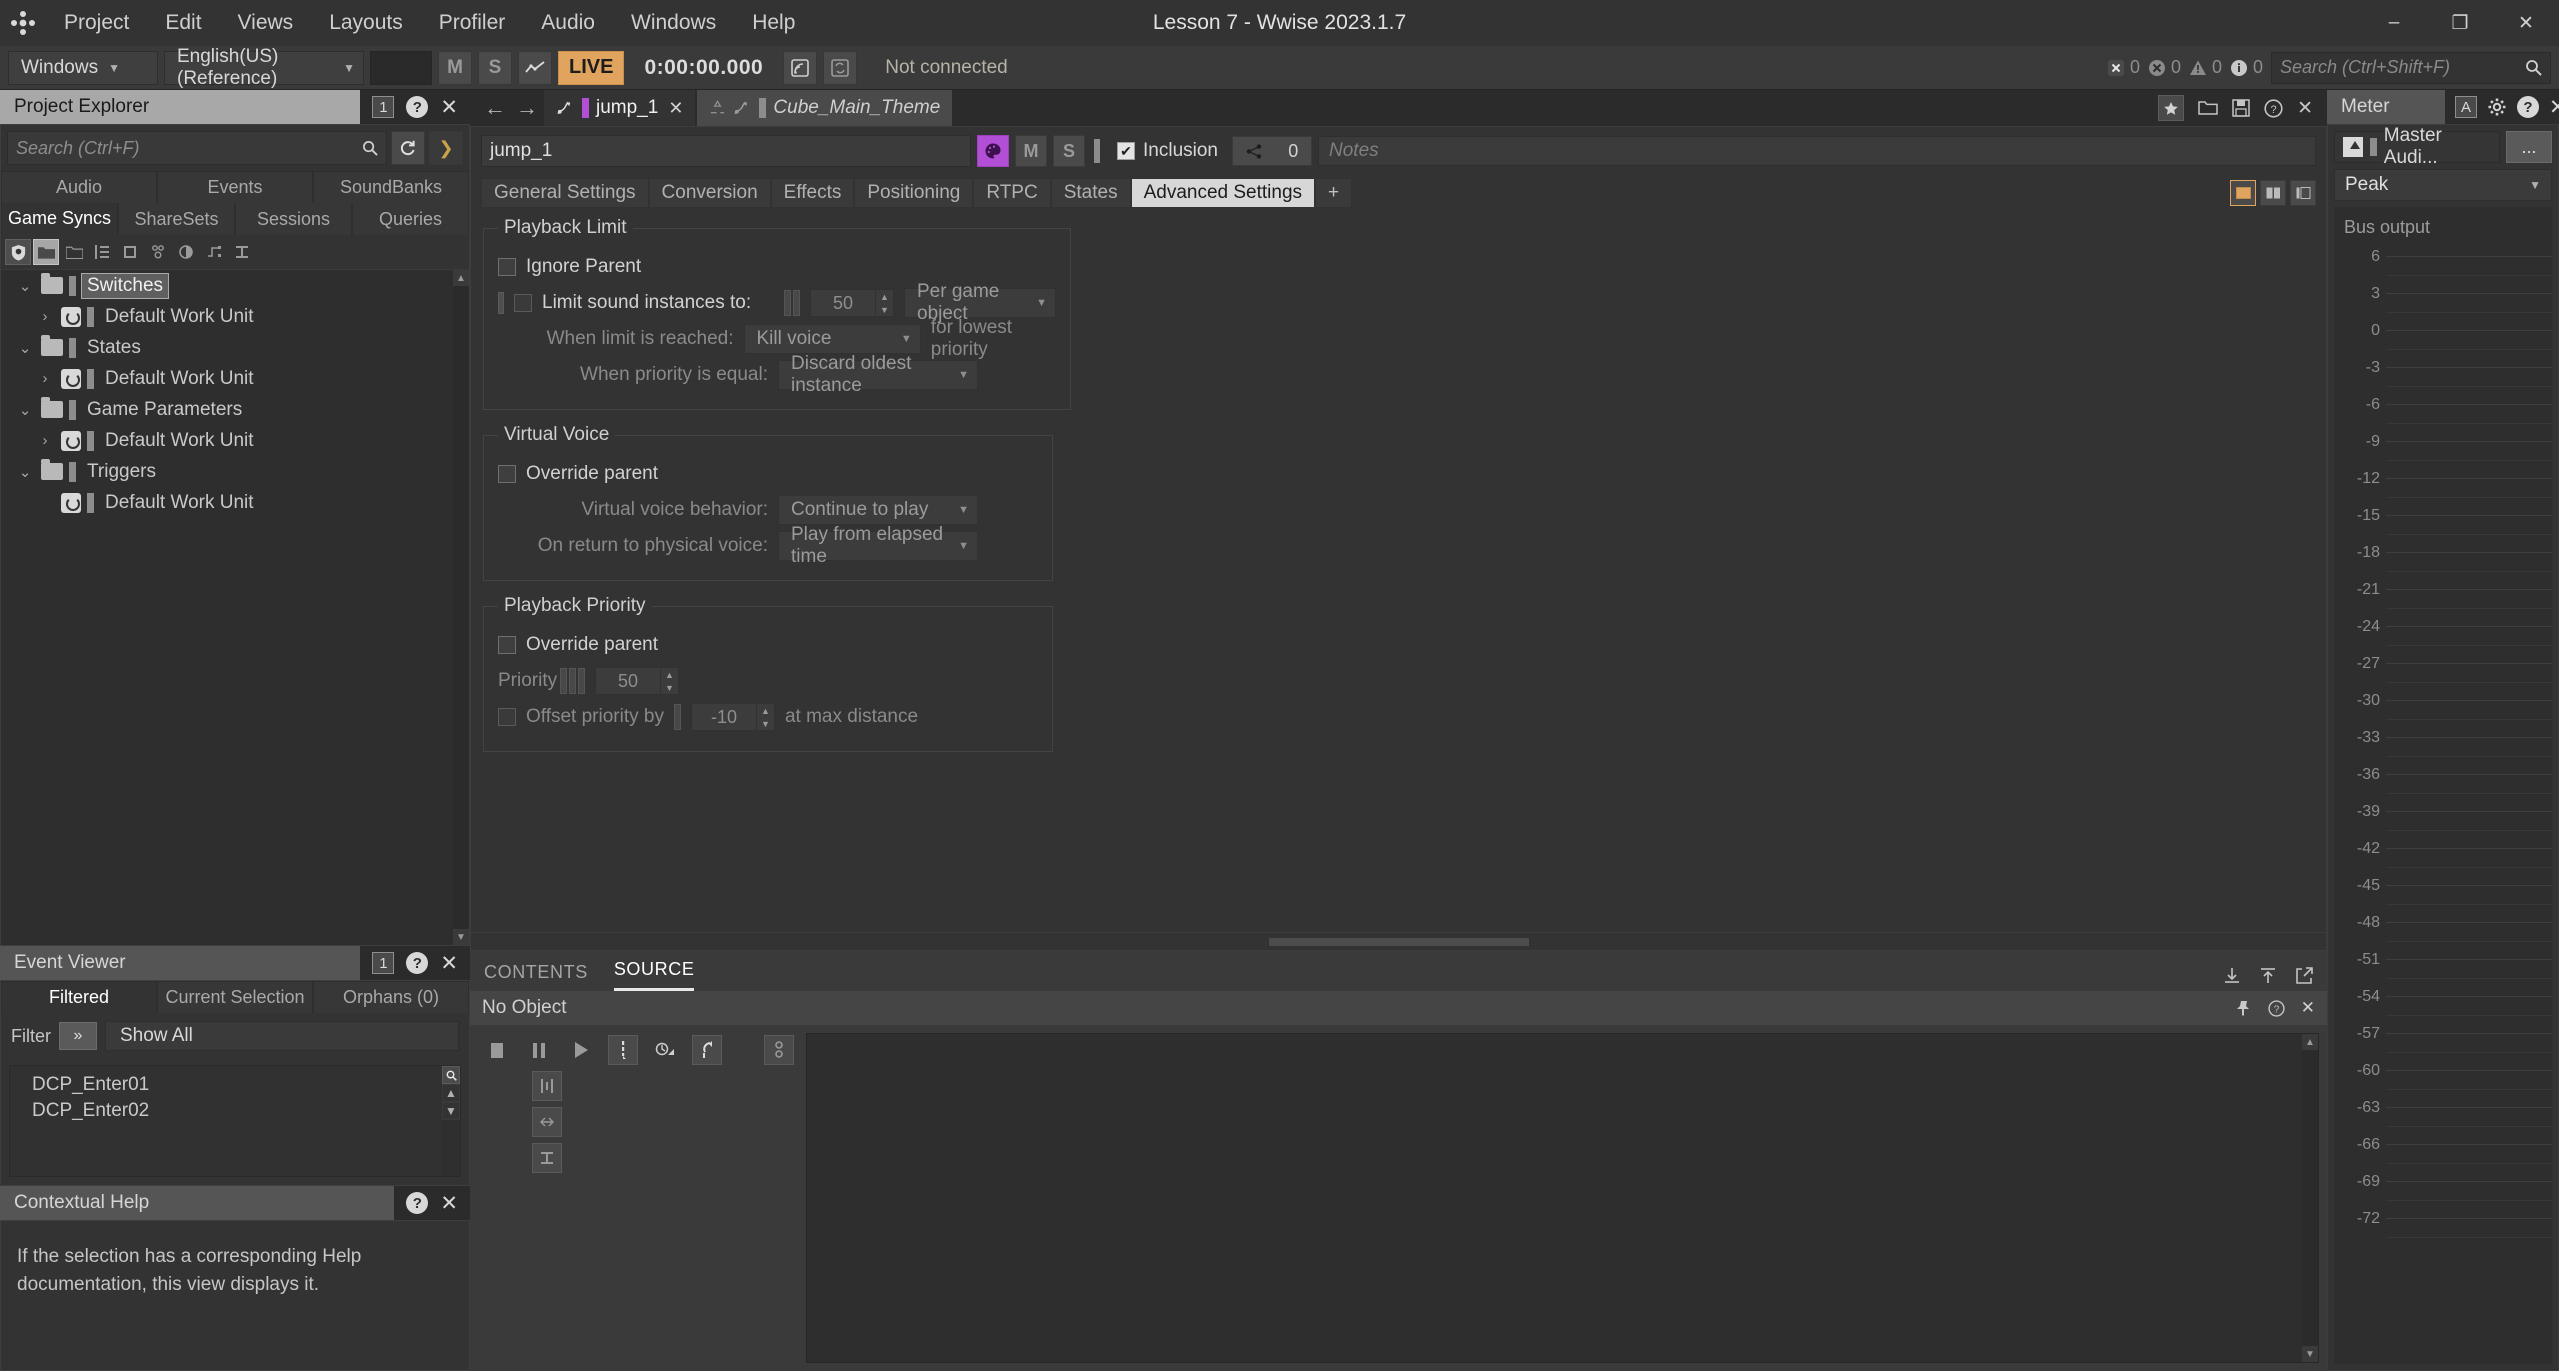 This screenshot has height=1371, width=2559. I want to click on object-solo-button: S, so click(1069, 151).